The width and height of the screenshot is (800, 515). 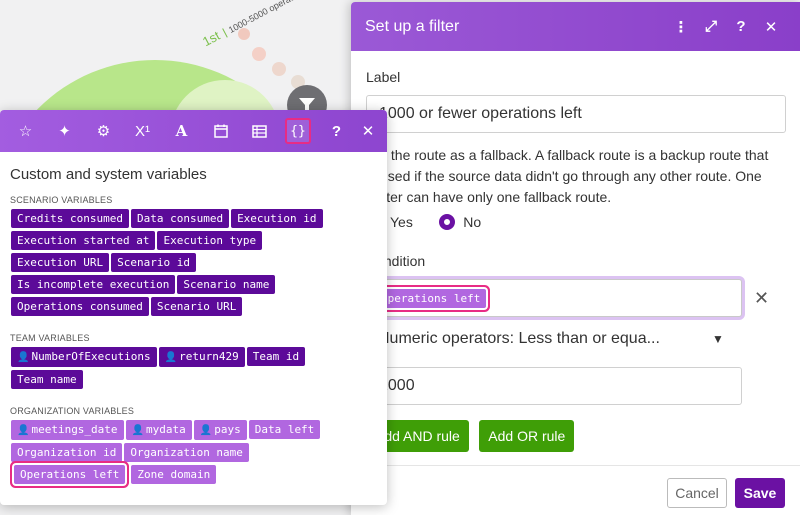 What do you see at coordinates (265, 19) in the screenshot?
I see `route-name: 1000-5000 operations` at bounding box center [265, 19].